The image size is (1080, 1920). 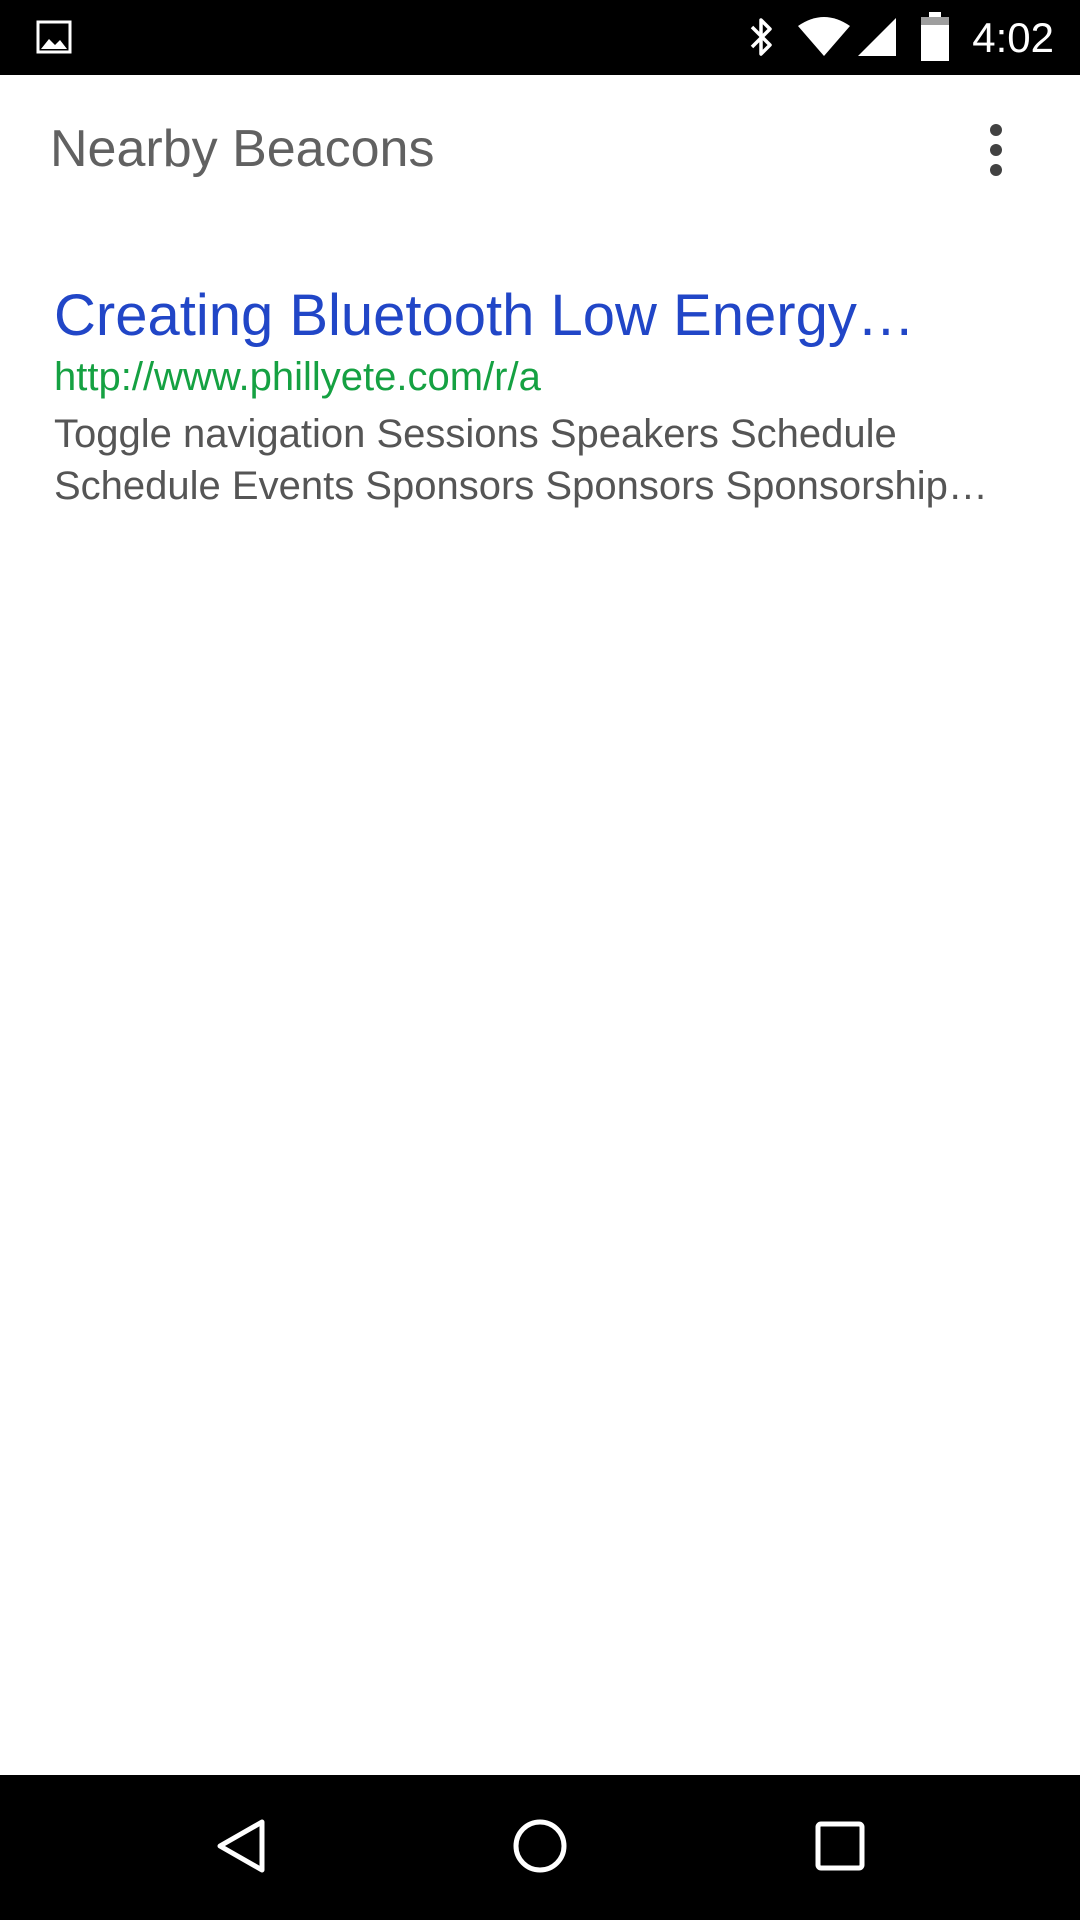 I want to click on battery-icon, so click(x=935, y=36).